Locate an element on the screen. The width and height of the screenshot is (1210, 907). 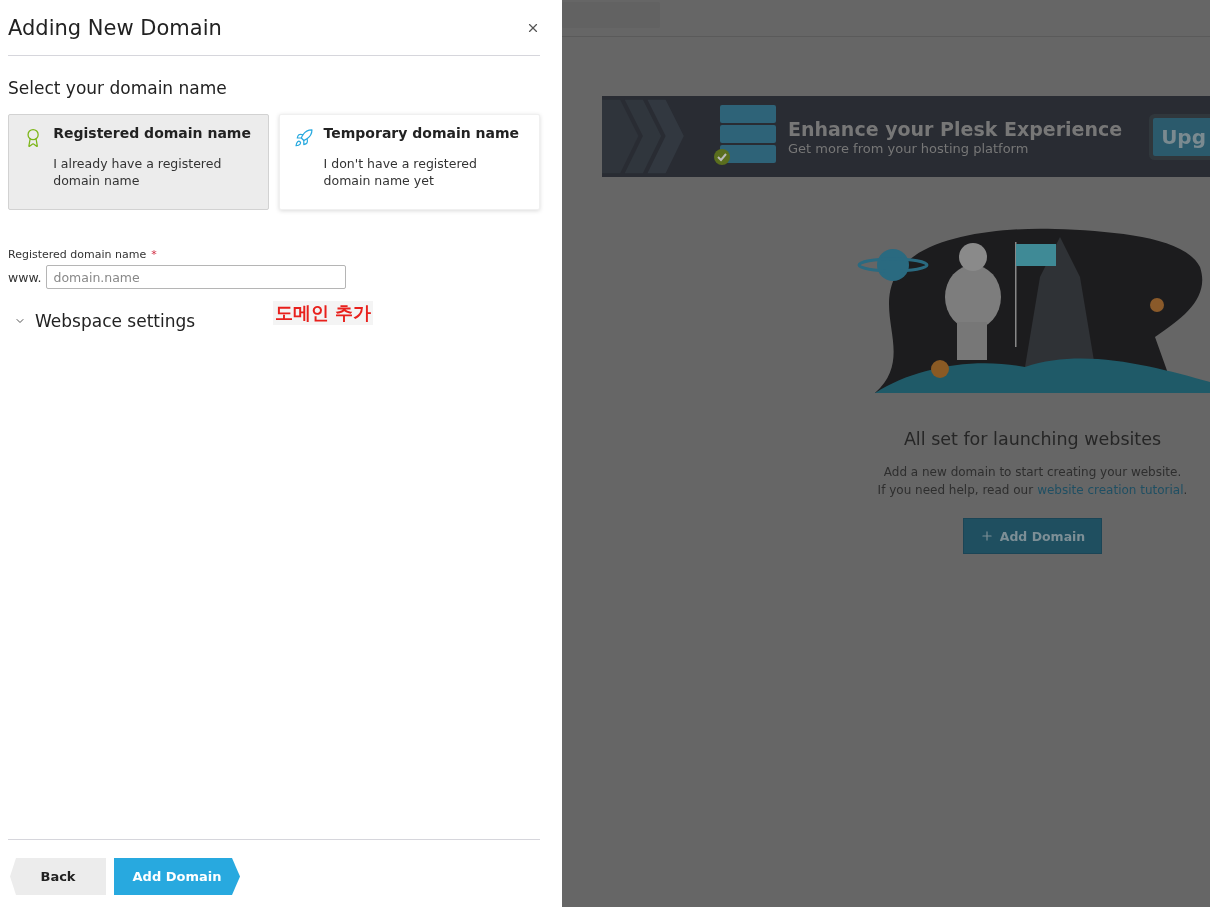
field-label: Registered domain name is located at coordinates (77, 254).